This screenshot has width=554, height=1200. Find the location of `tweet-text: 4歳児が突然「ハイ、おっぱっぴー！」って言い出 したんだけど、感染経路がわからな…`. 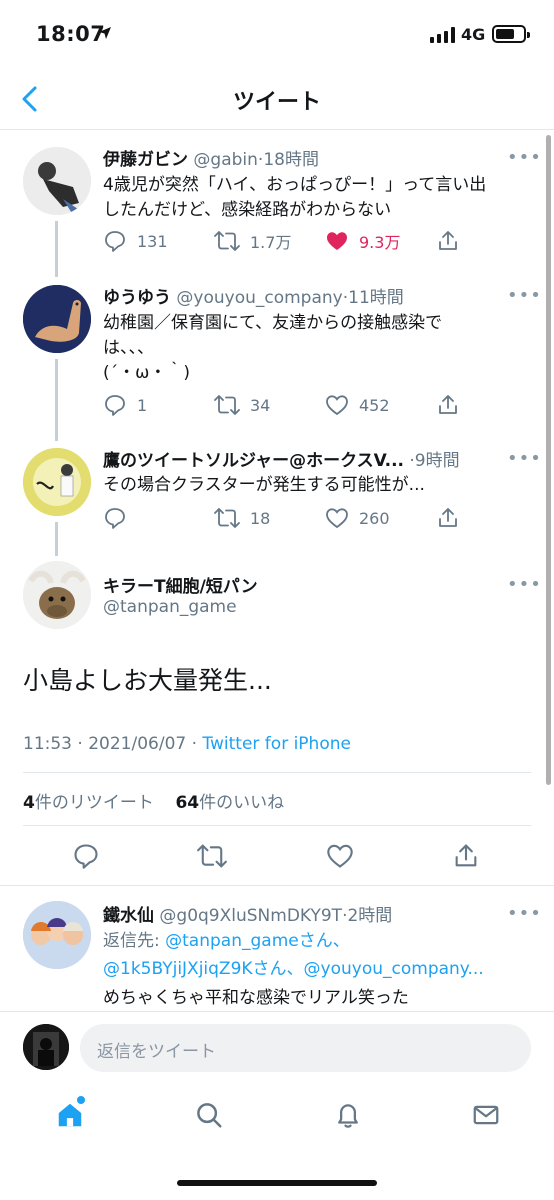

tweet-text: 4歳児が突然「ハイ、おっぱっぴー！」って言い出 したんだけど、感染経路がわからな… is located at coordinates (295, 197).